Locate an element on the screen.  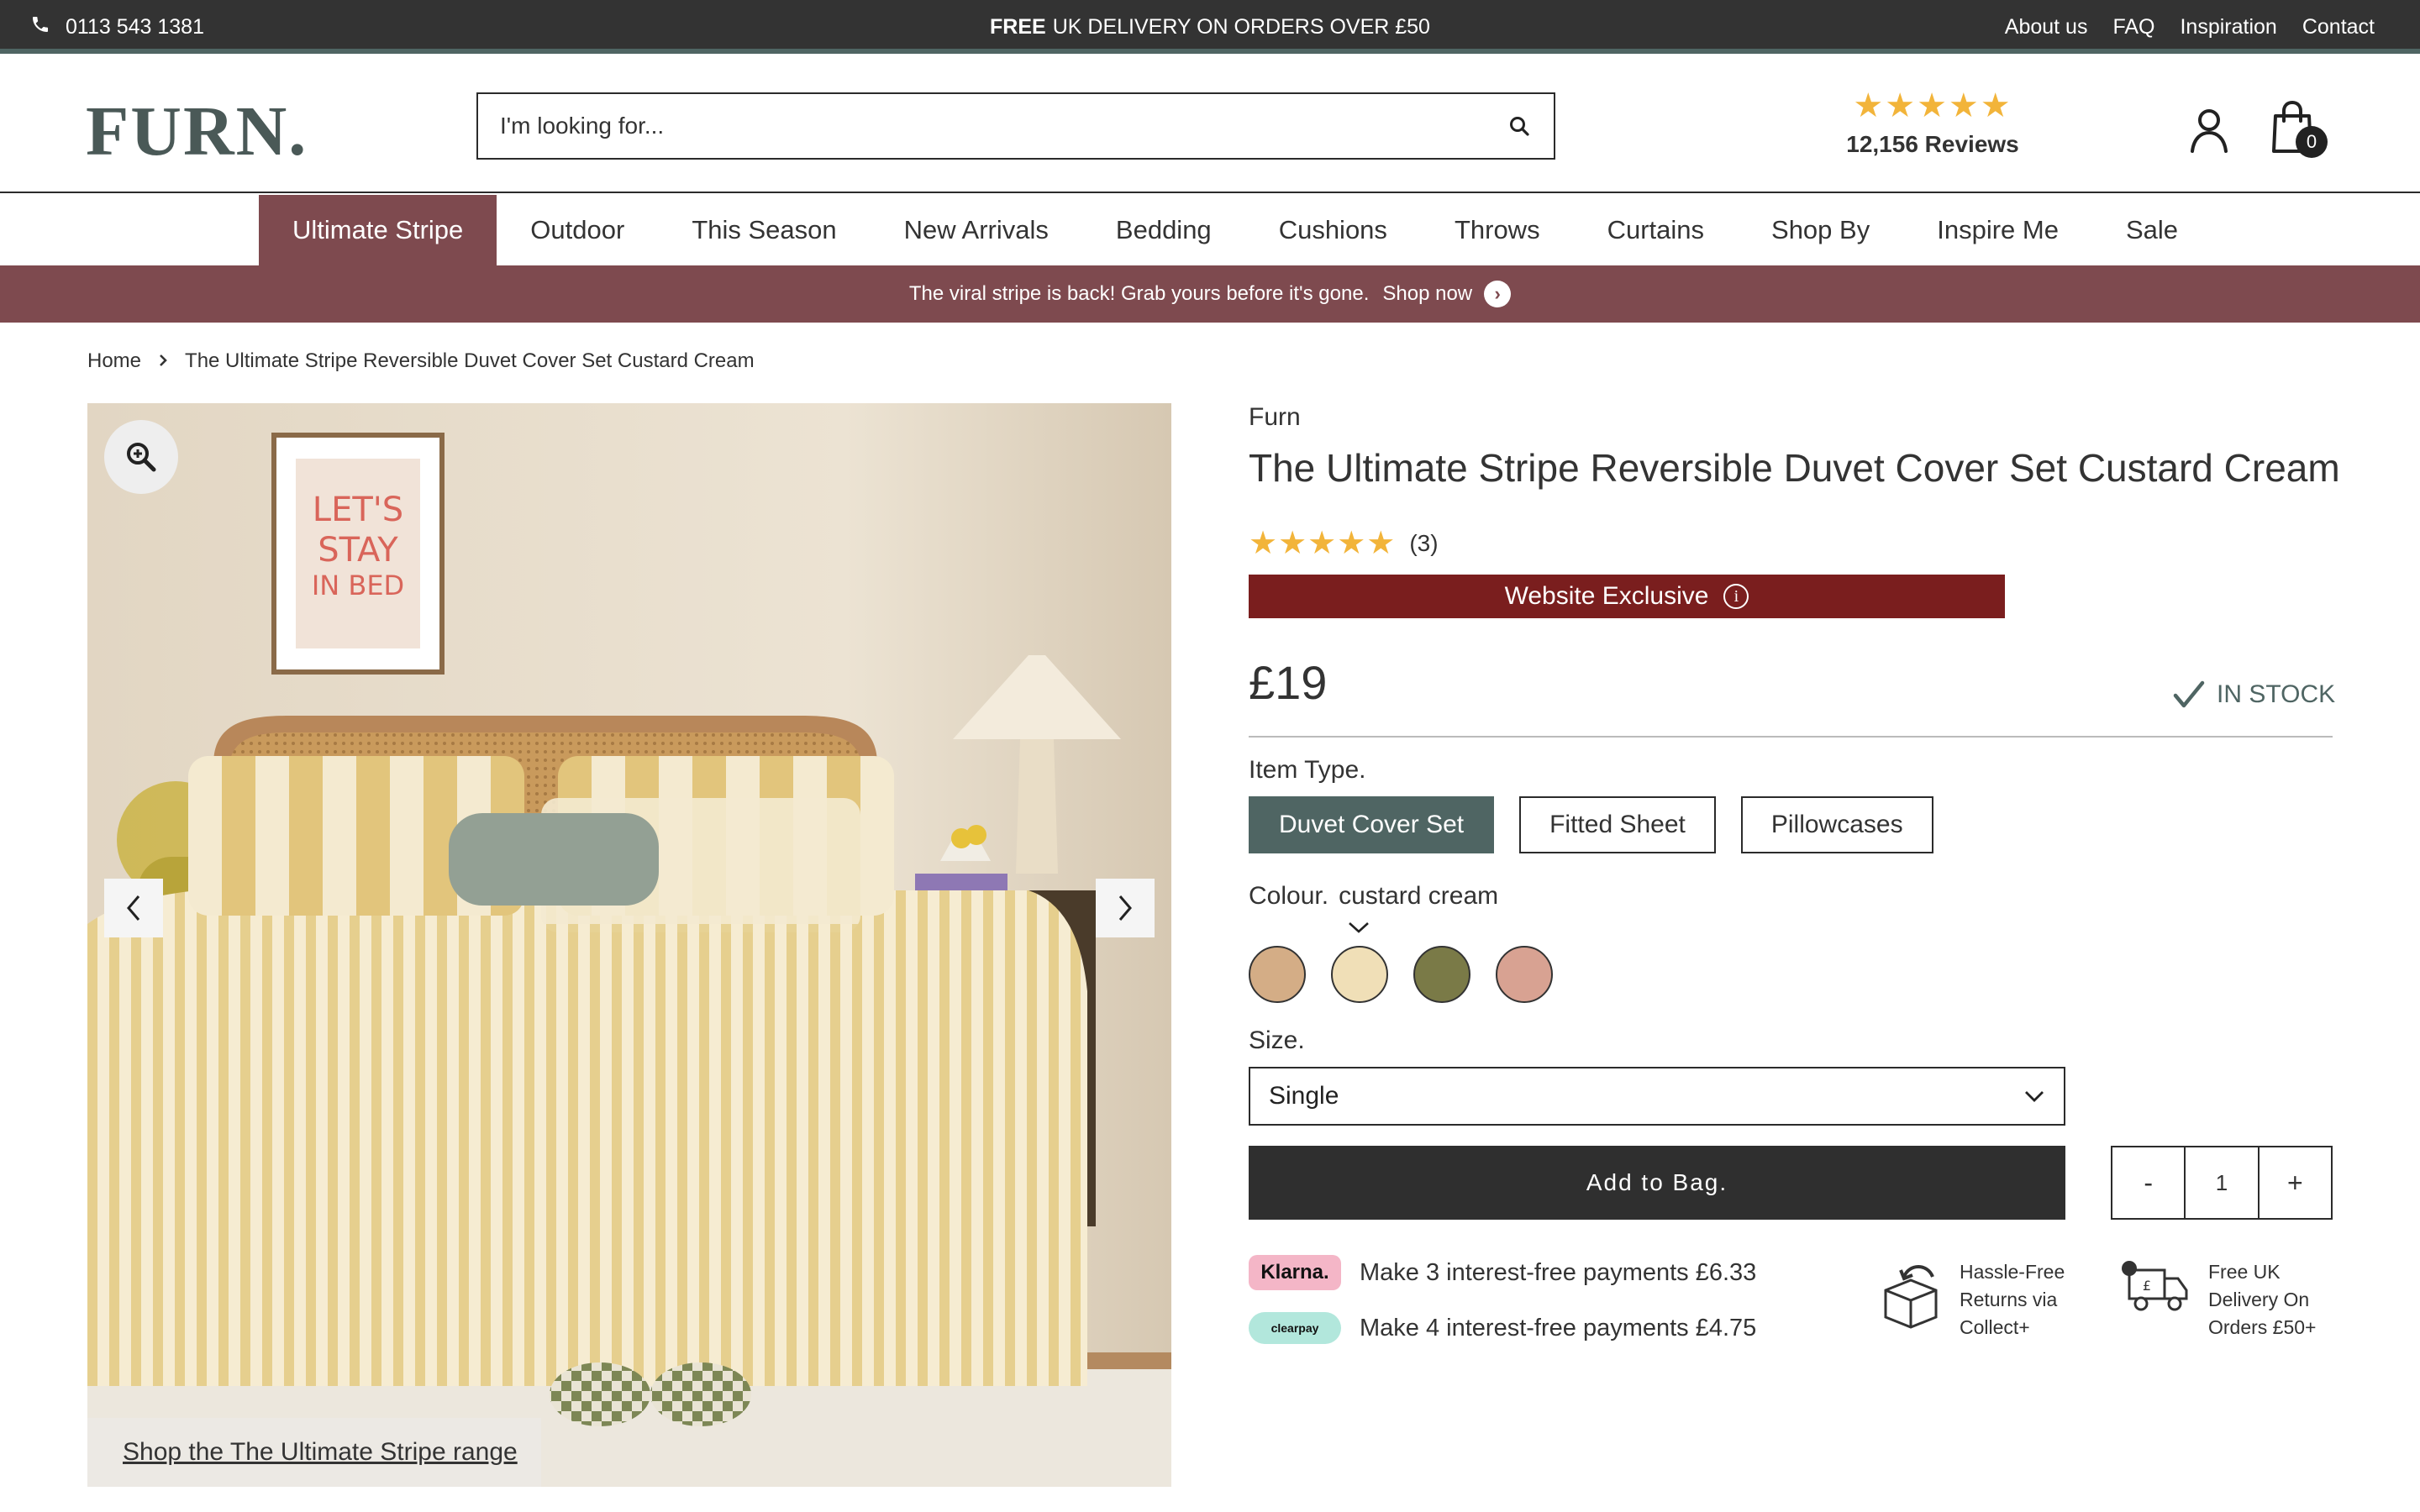
delivery-text: Free UK Delivery On Orders £50+ is located at coordinates (2263, 1299).